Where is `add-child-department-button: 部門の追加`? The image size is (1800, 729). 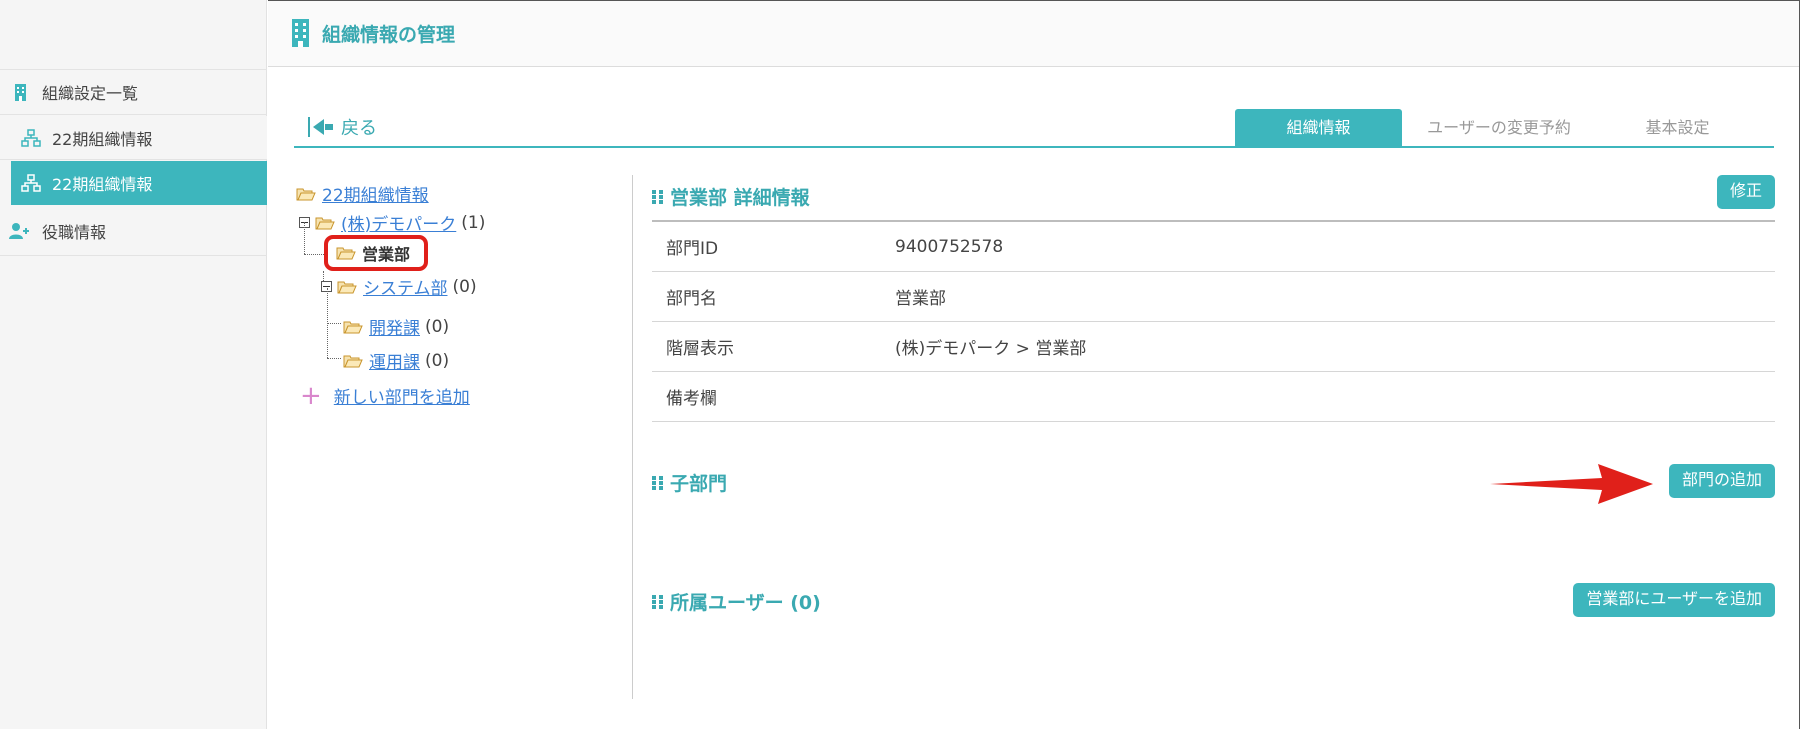
add-child-department-button: 部門の追加 is located at coordinates (1721, 481).